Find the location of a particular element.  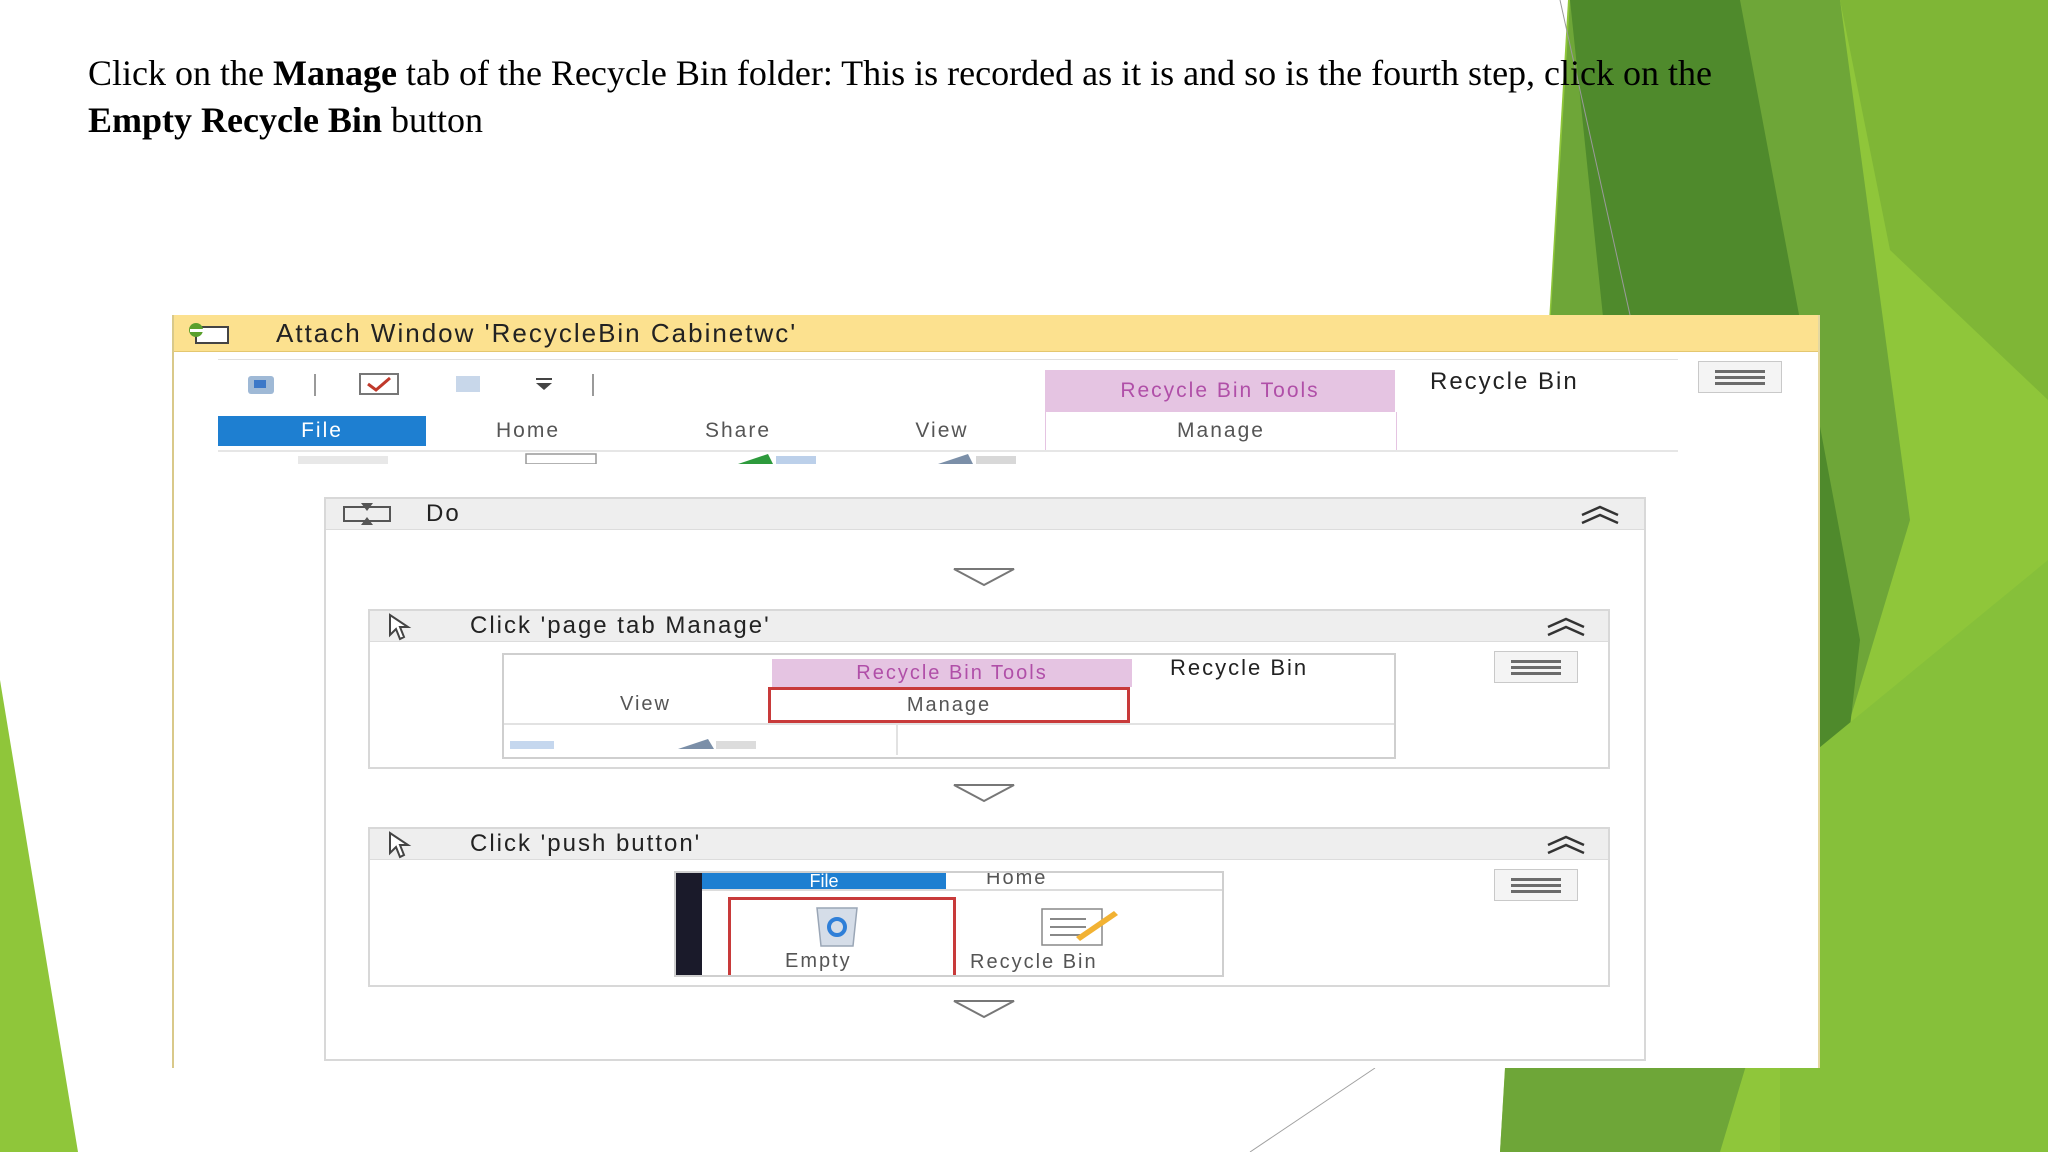

ribbon-commands-cut-off is located at coordinates (657, 458).